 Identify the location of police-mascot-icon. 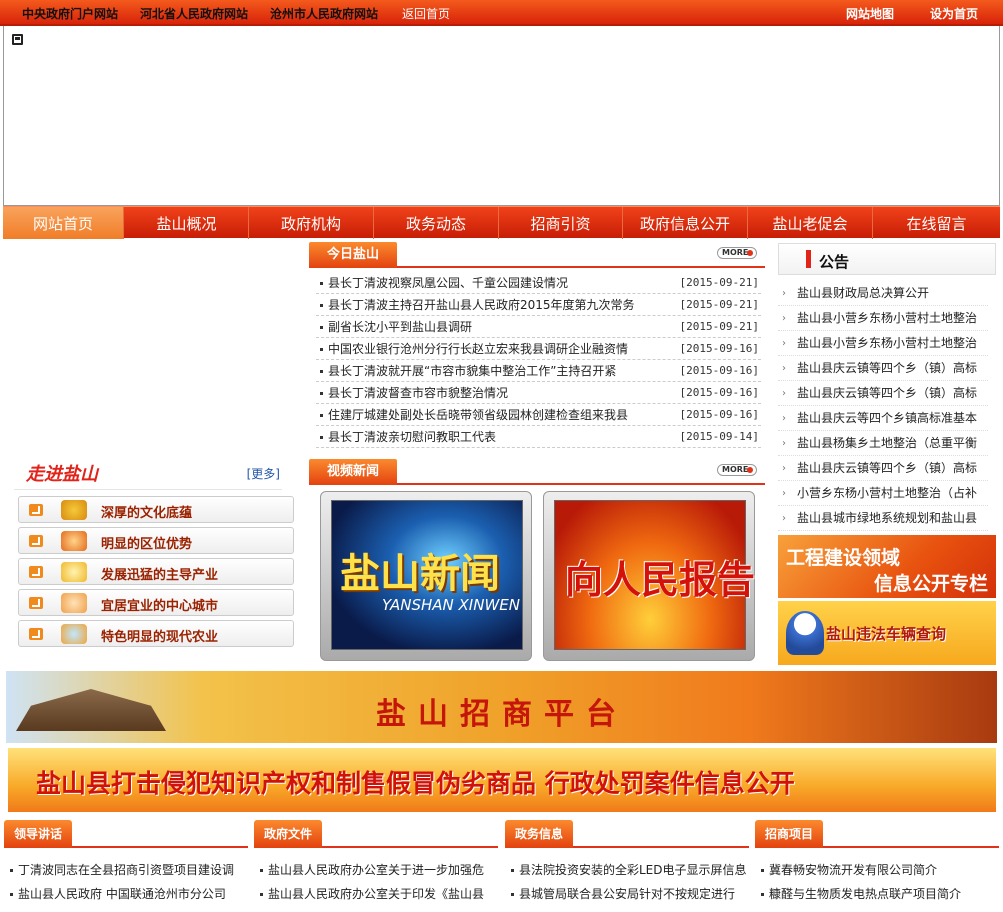
(805, 633).